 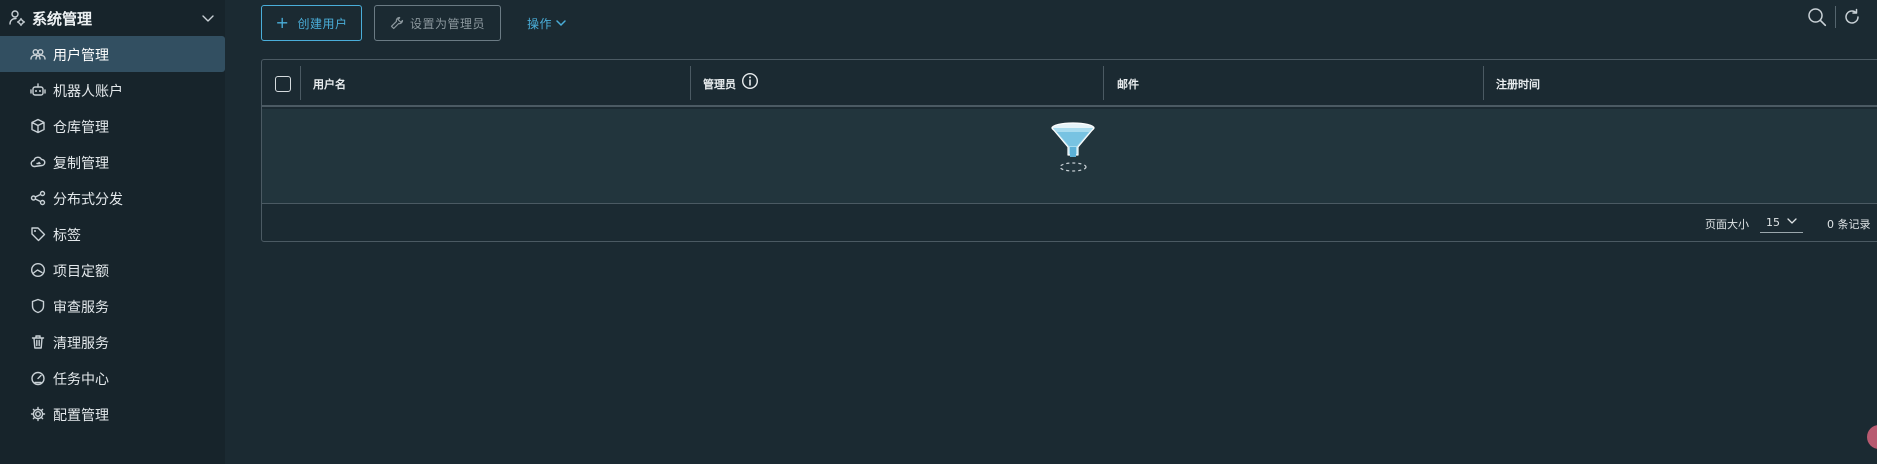 What do you see at coordinates (1849, 224) in the screenshot?
I see `record-count: 0 条记录` at bounding box center [1849, 224].